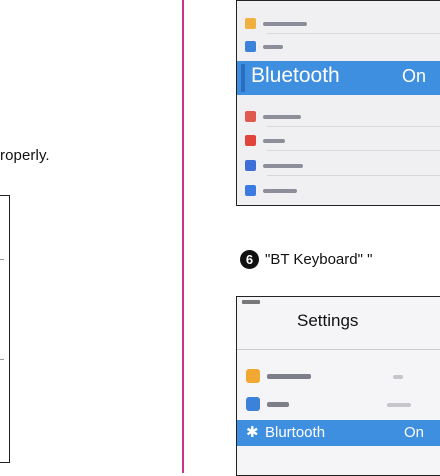  Describe the element at coordinates (251, 302) in the screenshot. I see `status-bar-carrier` at that location.